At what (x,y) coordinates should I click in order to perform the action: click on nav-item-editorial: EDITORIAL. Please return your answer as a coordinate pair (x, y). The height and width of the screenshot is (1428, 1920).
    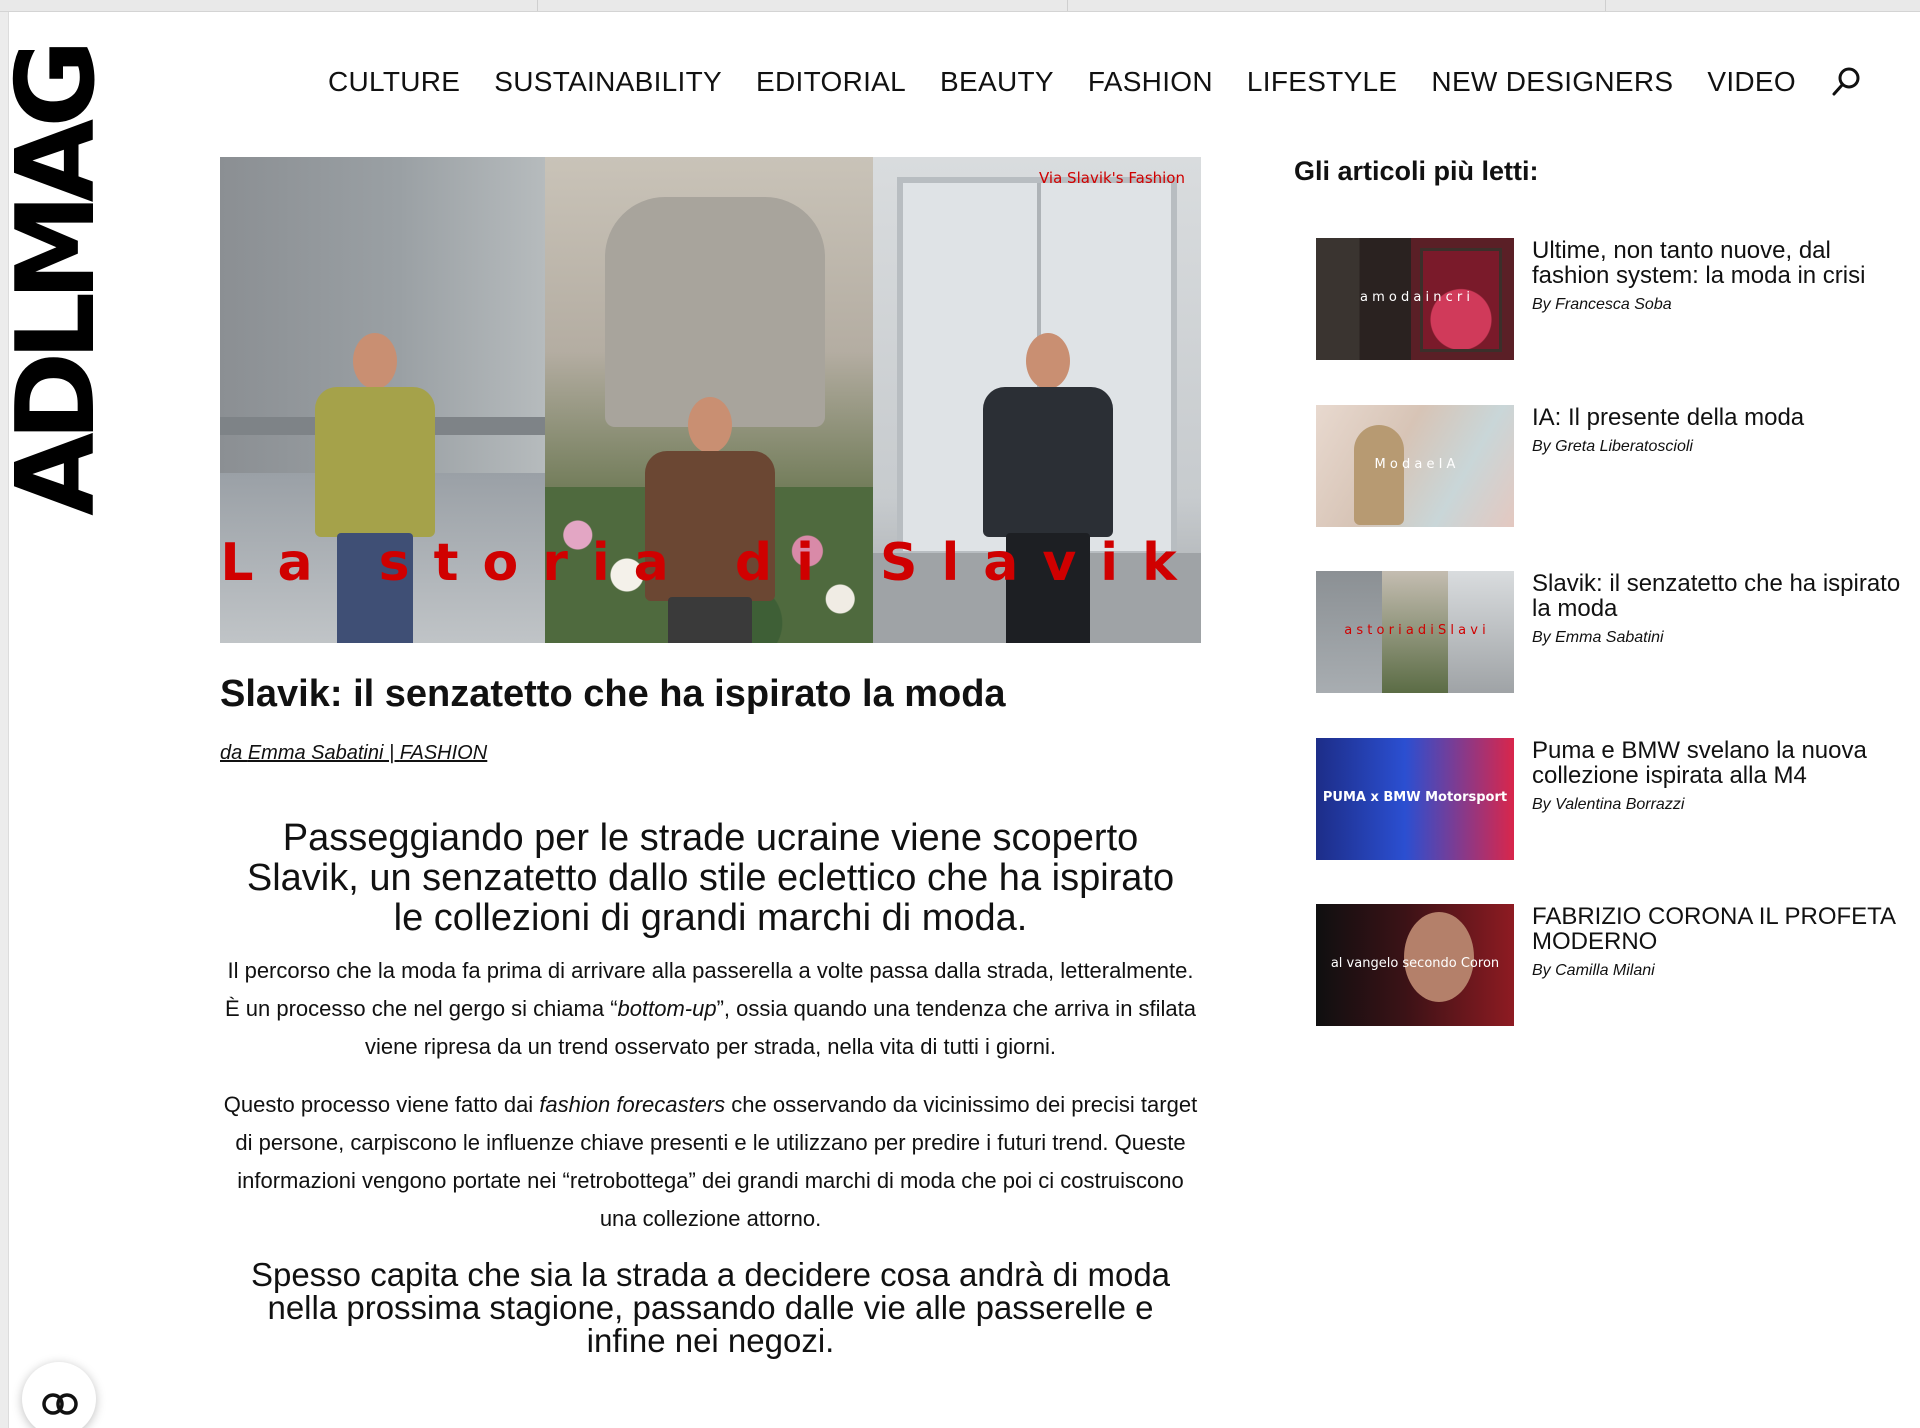
    Looking at the image, I should click on (831, 82).